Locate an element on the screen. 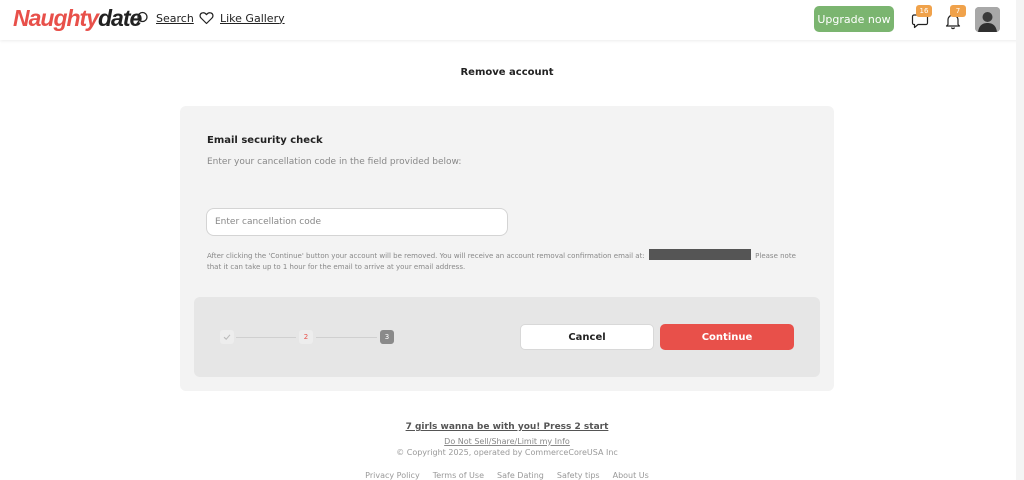 Image resolution: width=1024 pixels, height=480 pixels. messages-button: 16 is located at coordinates (921, 17).